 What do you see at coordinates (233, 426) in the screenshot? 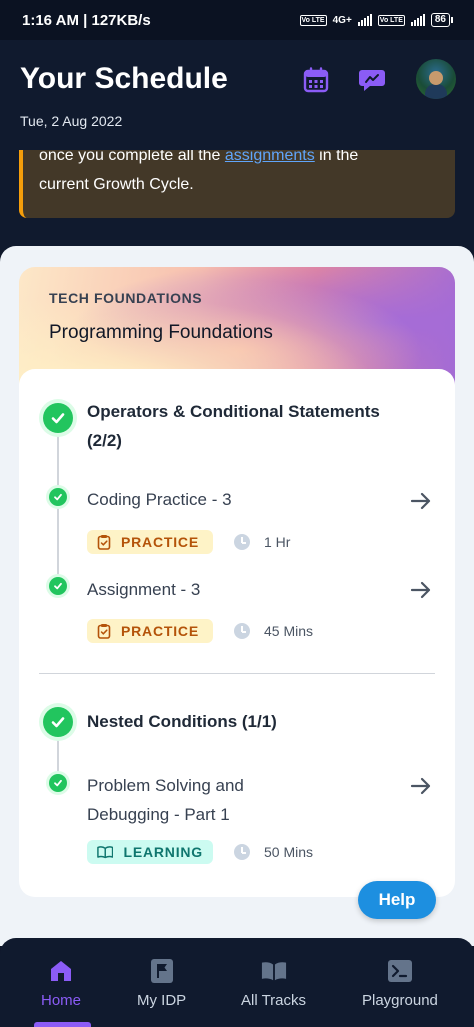
I see `section-title: Operators & Conditional Statements (2/2)` at bounding box center [233, 426].